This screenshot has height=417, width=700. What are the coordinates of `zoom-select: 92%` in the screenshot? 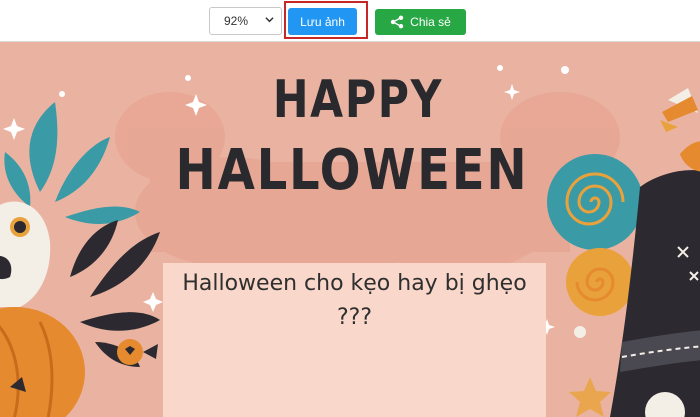 It's located at (245, 21).